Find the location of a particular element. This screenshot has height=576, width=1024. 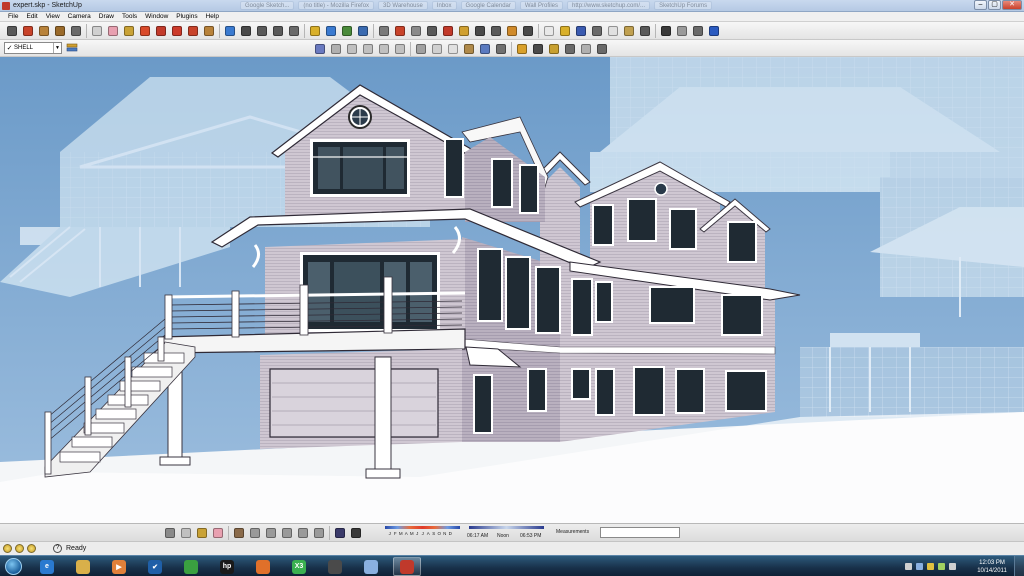

layer-tool-e-tool is located at coordinates (303, 533).